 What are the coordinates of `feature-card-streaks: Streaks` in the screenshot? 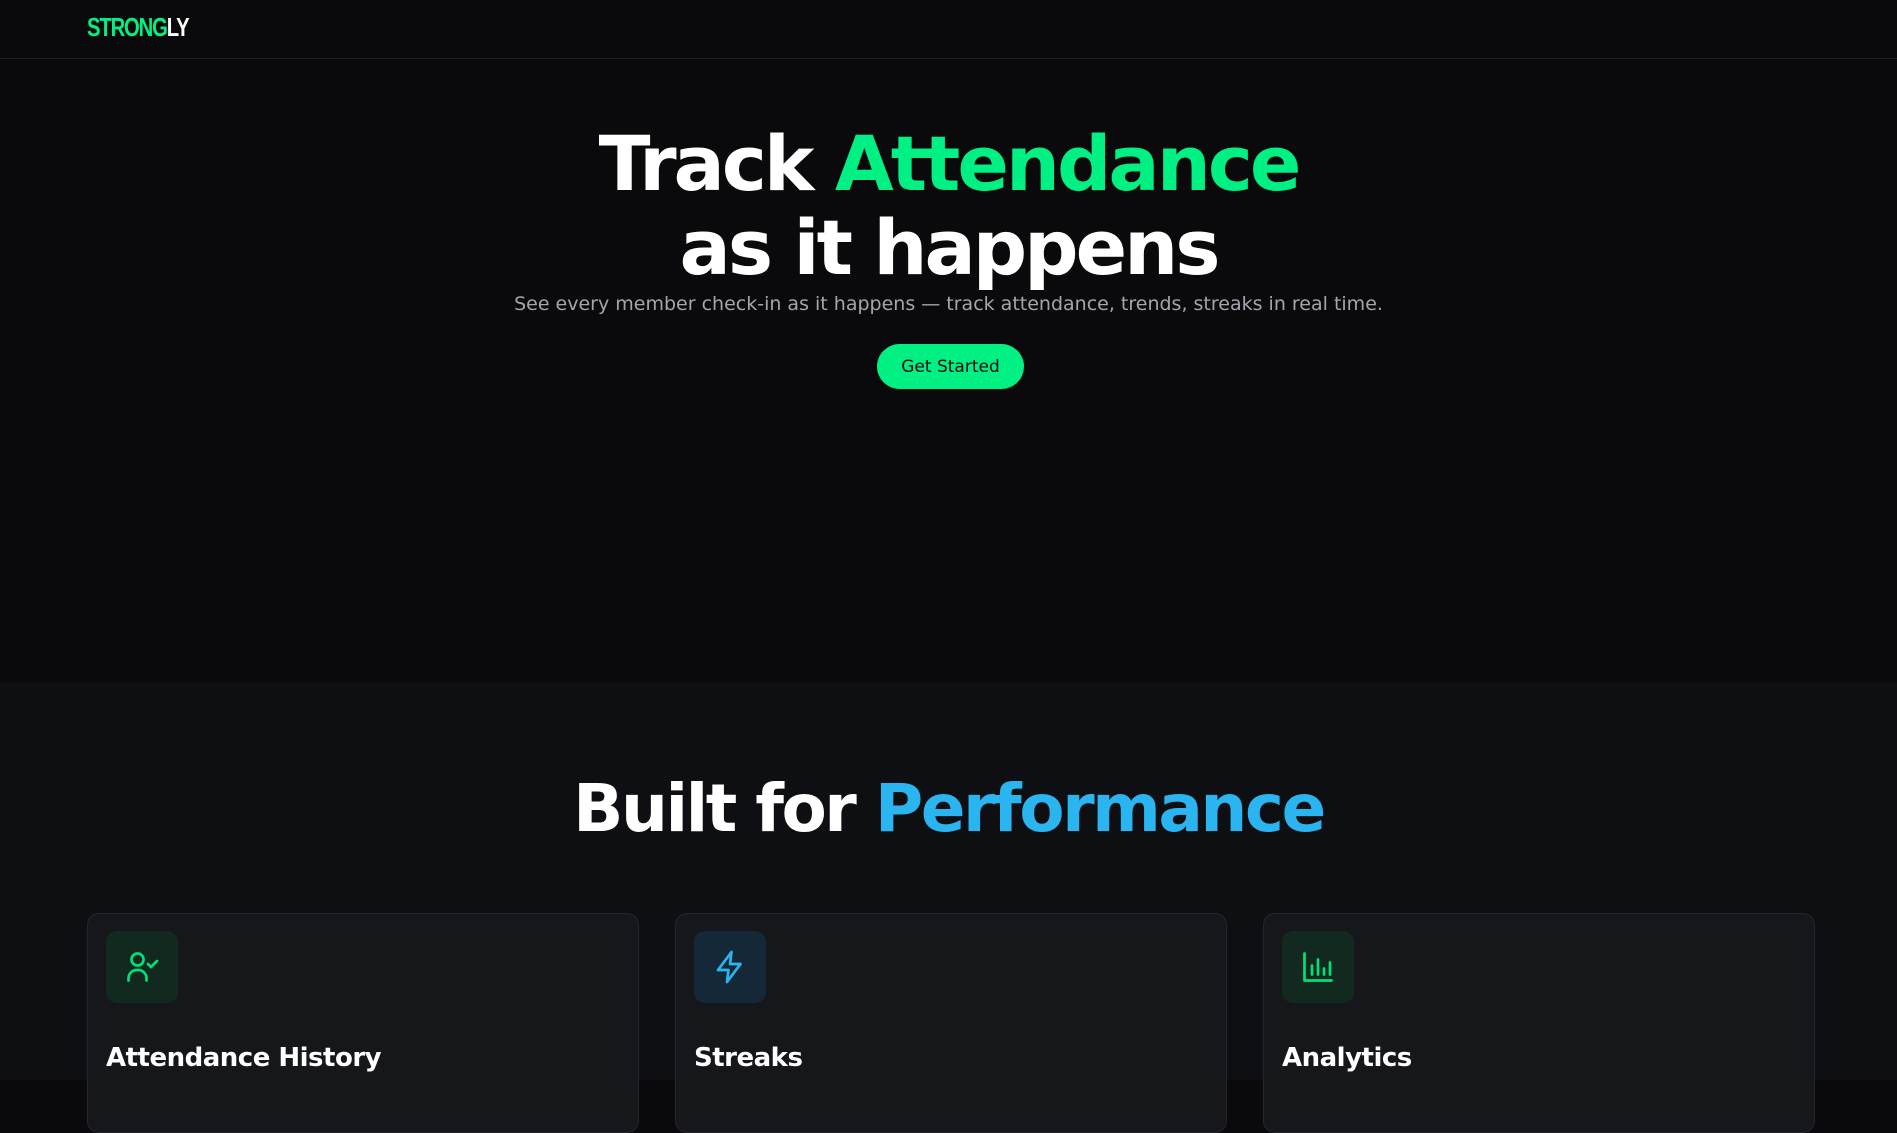 It's located at (951, 1023).